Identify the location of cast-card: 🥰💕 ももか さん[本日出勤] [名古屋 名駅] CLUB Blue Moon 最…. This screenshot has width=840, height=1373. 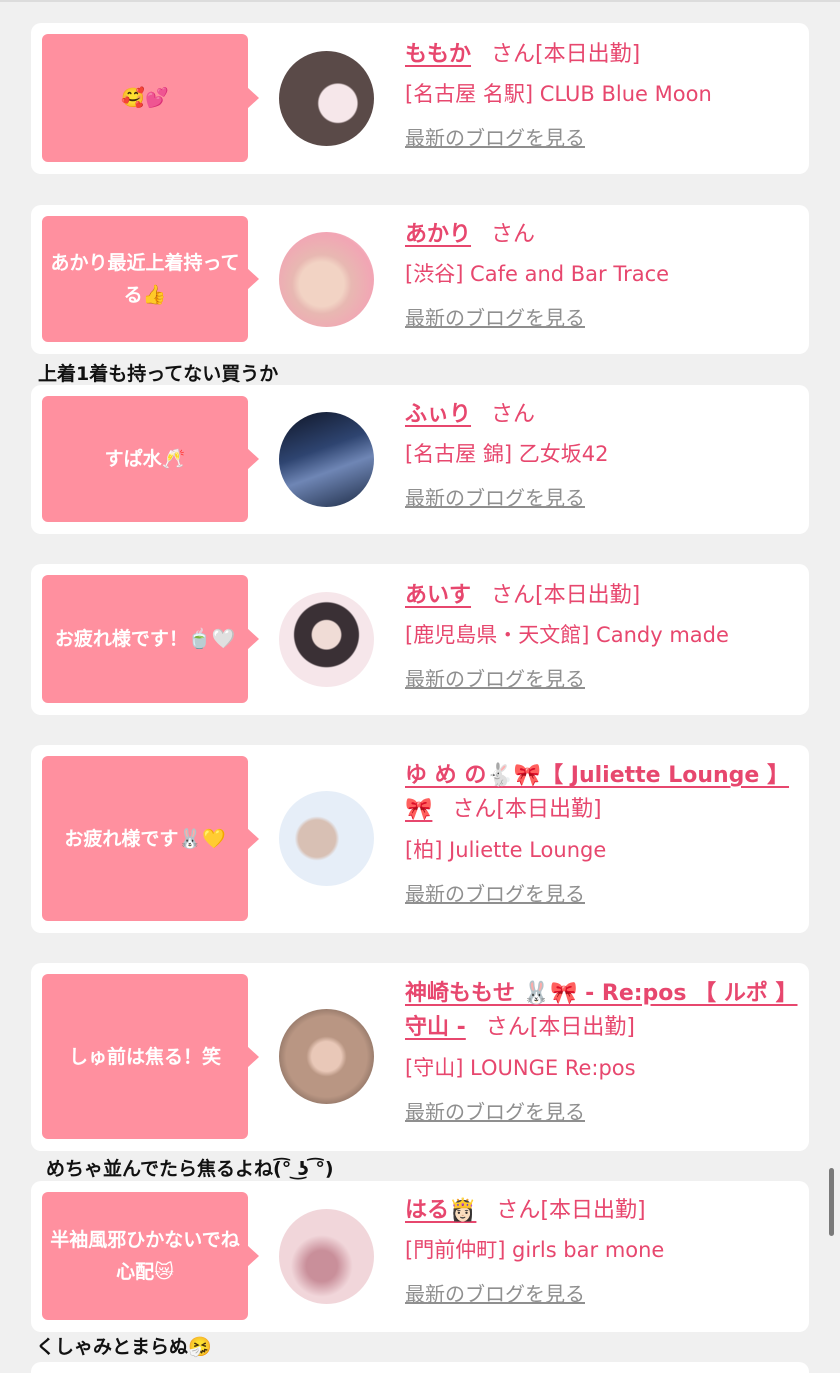
(420, 98).